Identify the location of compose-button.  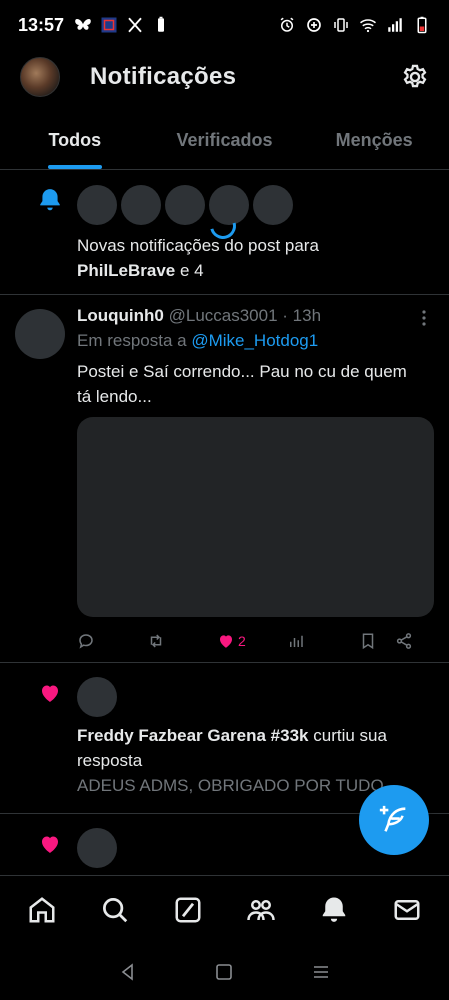
(394, 820).